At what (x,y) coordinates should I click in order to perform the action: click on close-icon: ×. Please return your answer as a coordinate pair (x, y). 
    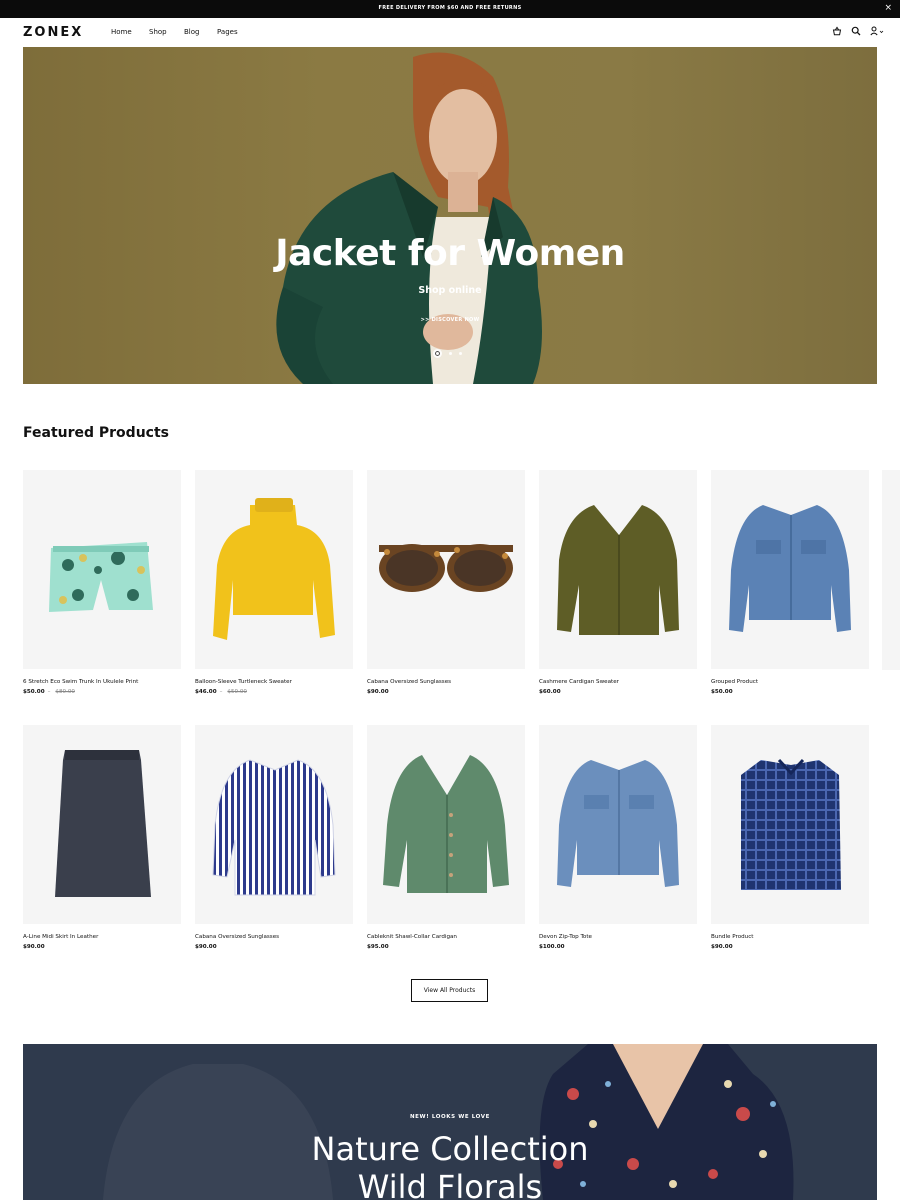
    Looking at the image, I should click on (888, 8).